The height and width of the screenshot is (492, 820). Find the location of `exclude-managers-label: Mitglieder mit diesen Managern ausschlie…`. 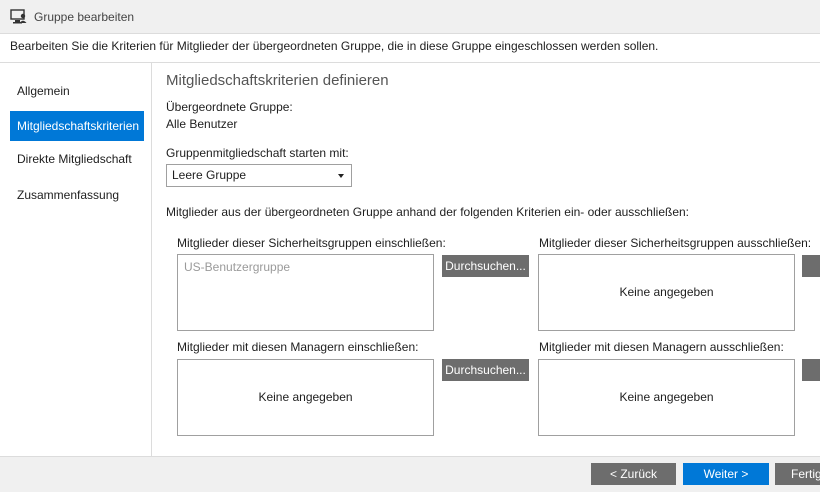

exclude-managers-label: Mitglieder mit diesen Managern ausschlie… is located at coordinates (661, 347).